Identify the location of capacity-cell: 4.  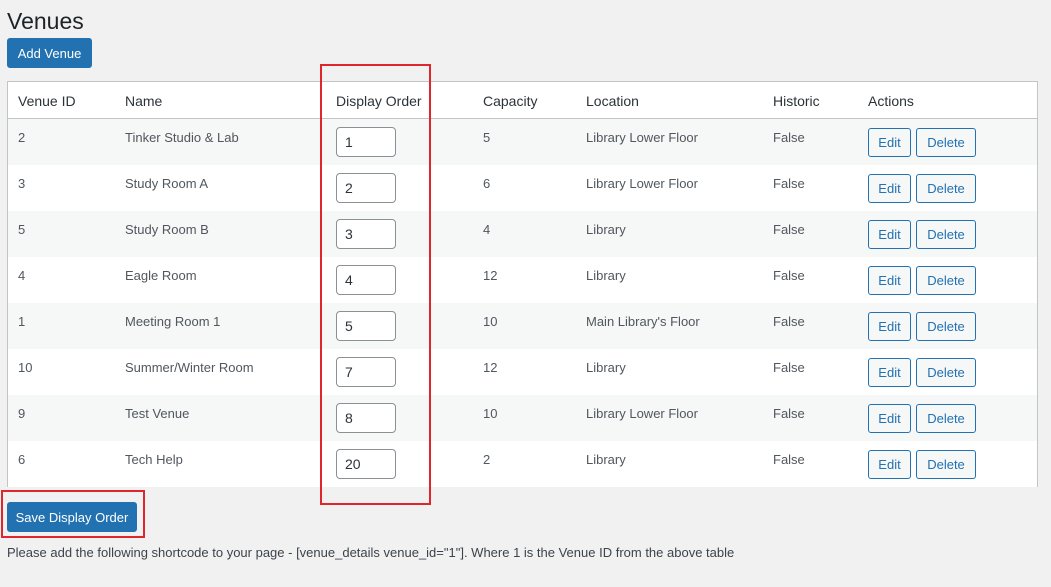
(487, 229).